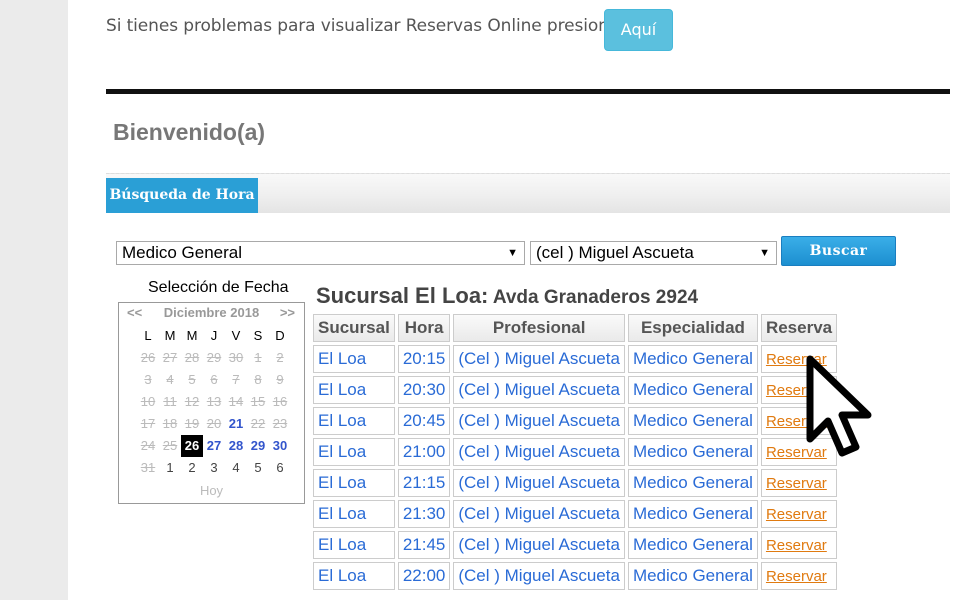 This screenshot has height=600, width=958. Describe the element at coordinates (424, 545) in the screenshot. I see `cell-hora: 21:45` at that location.